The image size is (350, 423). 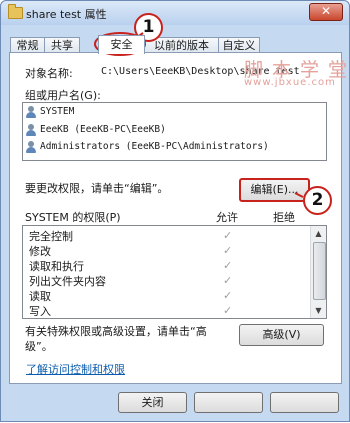 What do you see at coordinates (299, 195) in the screenshot?
I see `badge2-pointer` at bounding box center [299, 195].